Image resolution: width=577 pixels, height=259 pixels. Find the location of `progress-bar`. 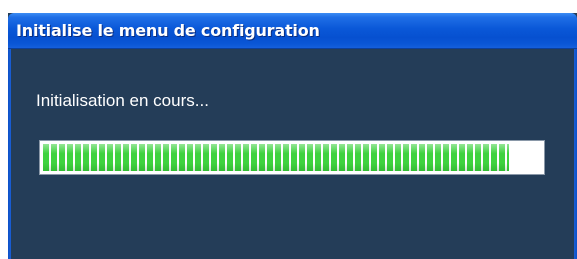

progress-bar is located at coordinates (292, 157).